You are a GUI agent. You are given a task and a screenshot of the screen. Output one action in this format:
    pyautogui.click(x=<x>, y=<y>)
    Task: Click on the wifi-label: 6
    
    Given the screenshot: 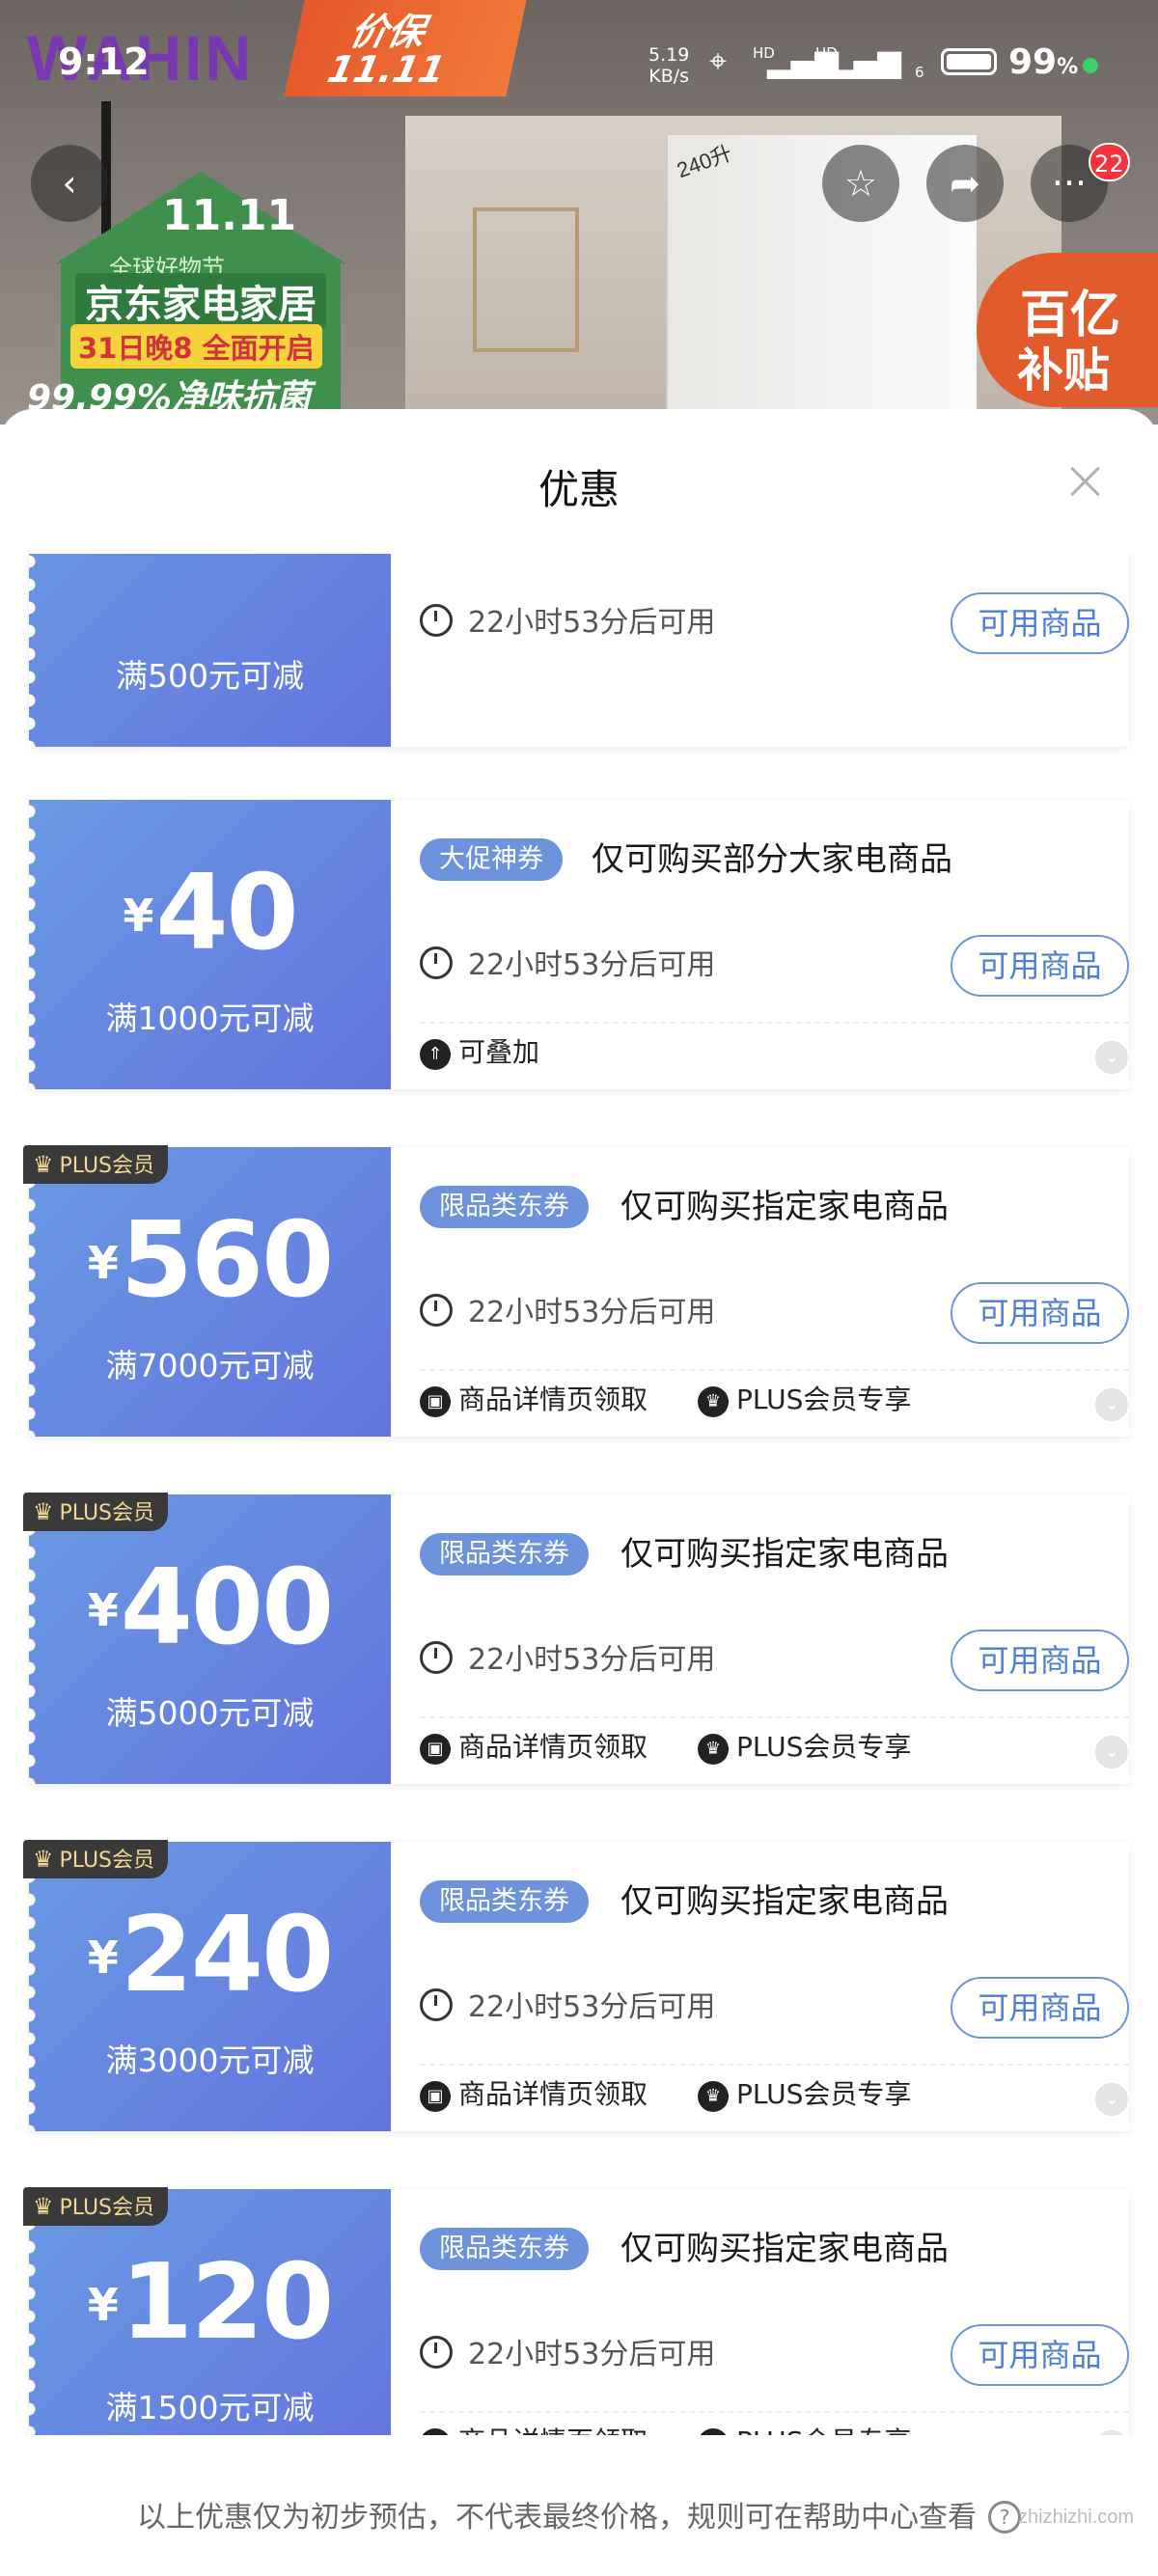 What is the action you would take?
    pyautogui.click(x=919, y=72)
    